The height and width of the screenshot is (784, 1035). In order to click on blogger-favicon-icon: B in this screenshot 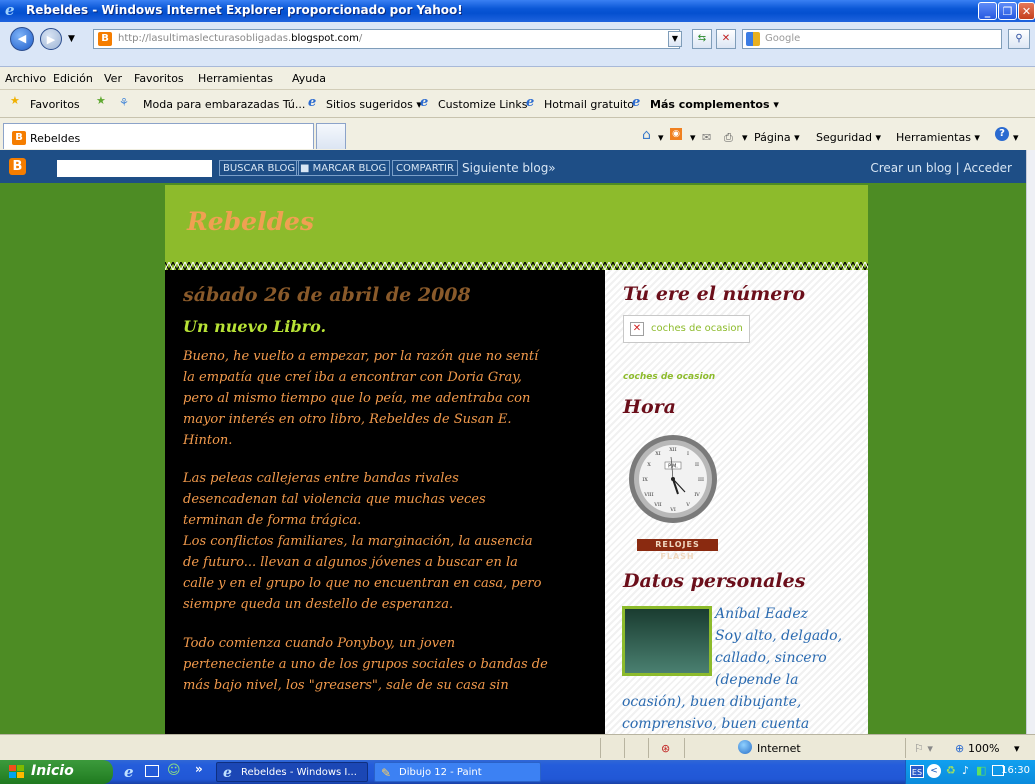, I will do `click(19, 138)`.